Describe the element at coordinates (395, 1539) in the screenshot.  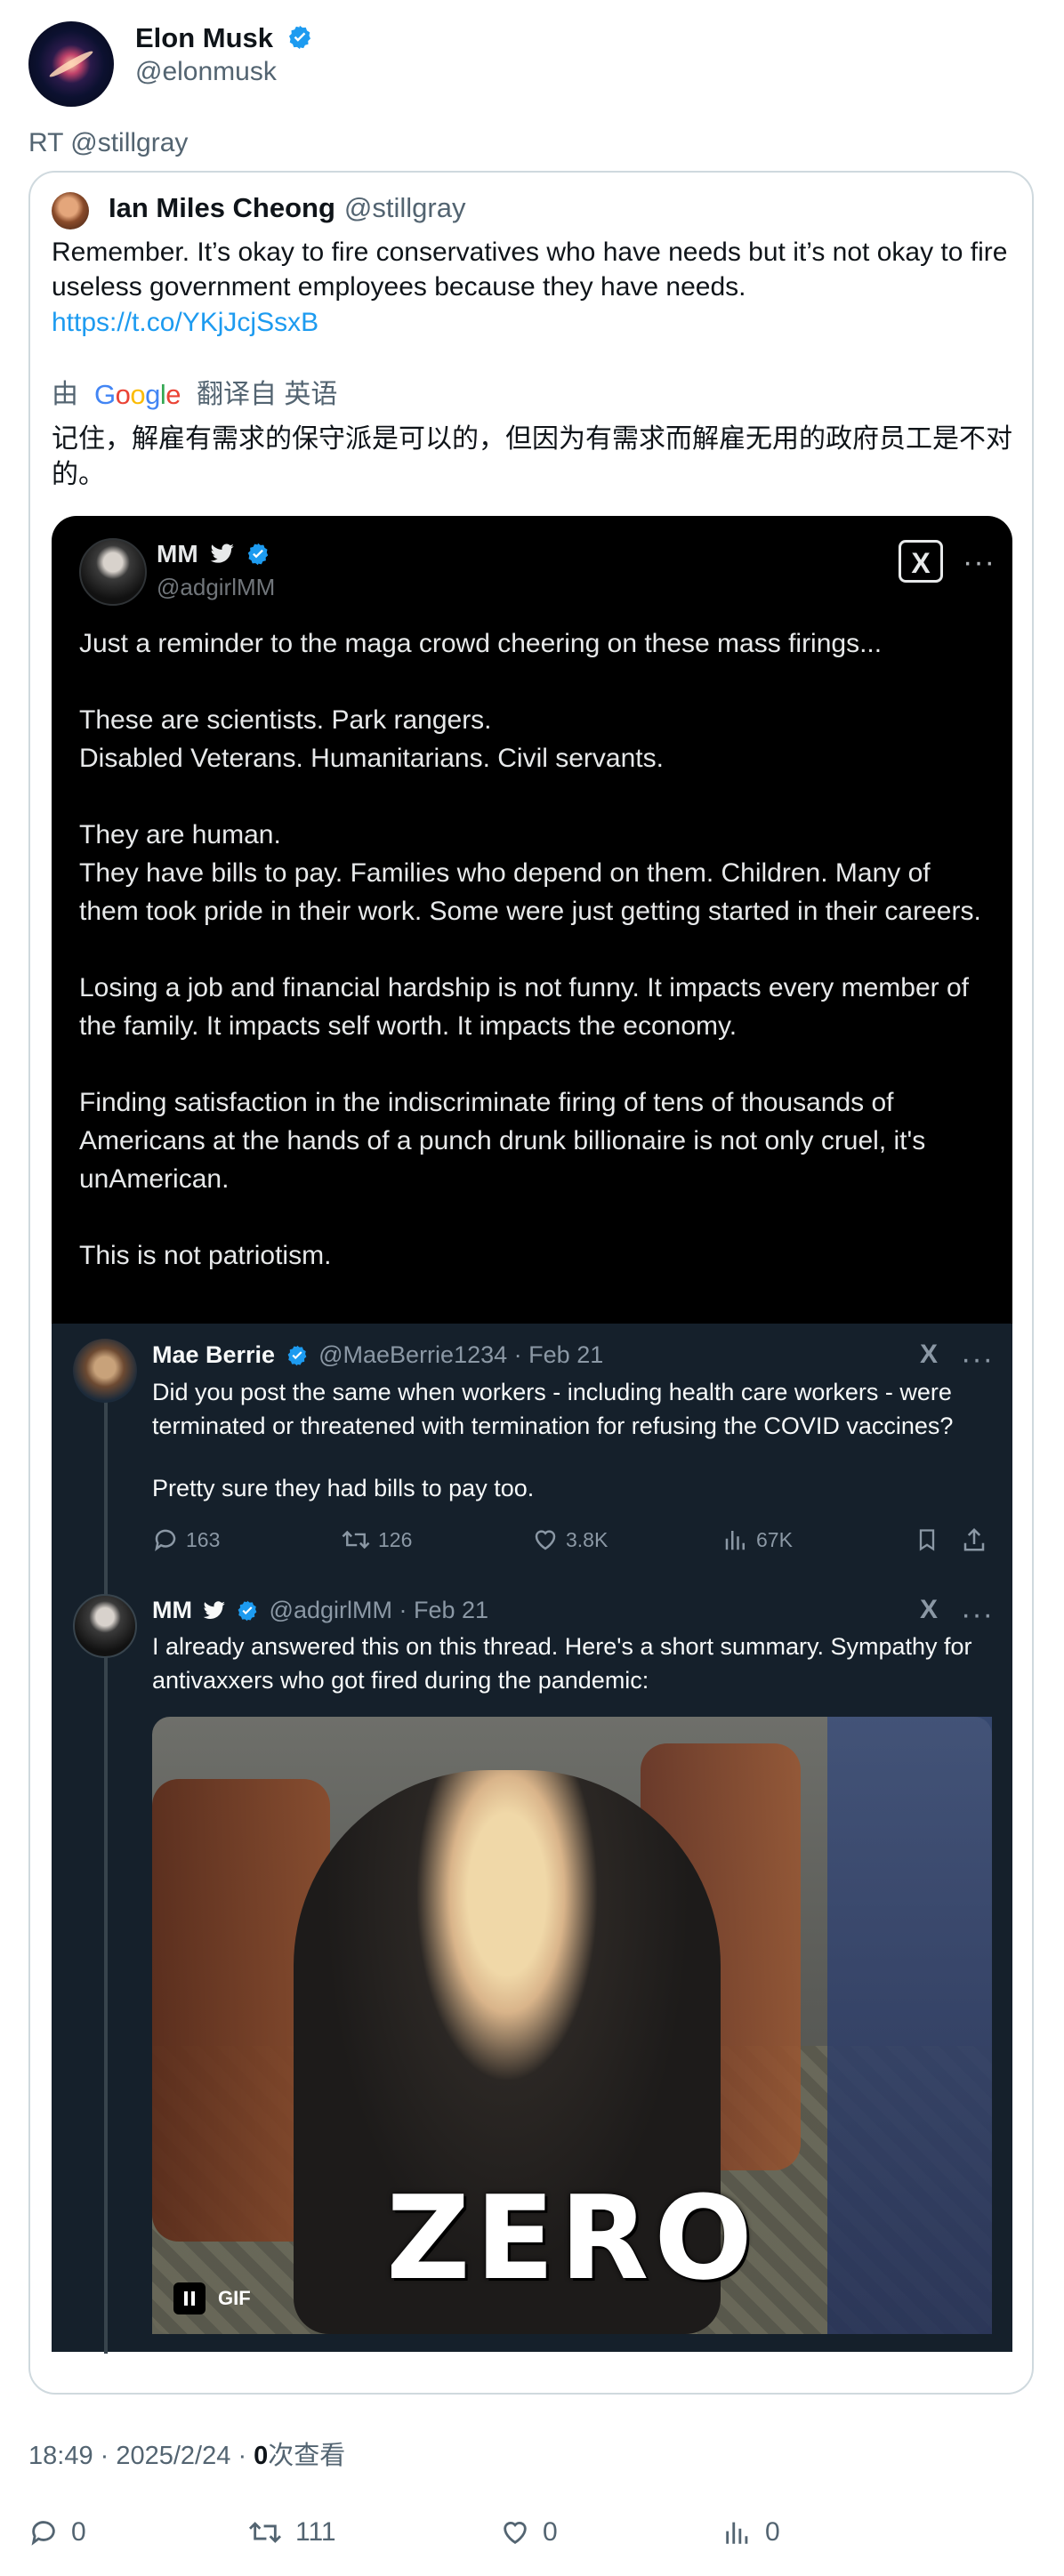
I see `repost-count: 126` at that location.